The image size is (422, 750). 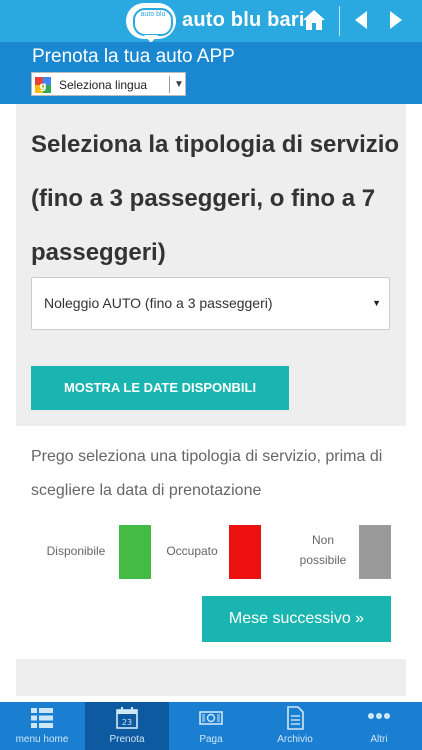 I want to click on legend-label-available: Disponibile, so click(x=76, y=551).